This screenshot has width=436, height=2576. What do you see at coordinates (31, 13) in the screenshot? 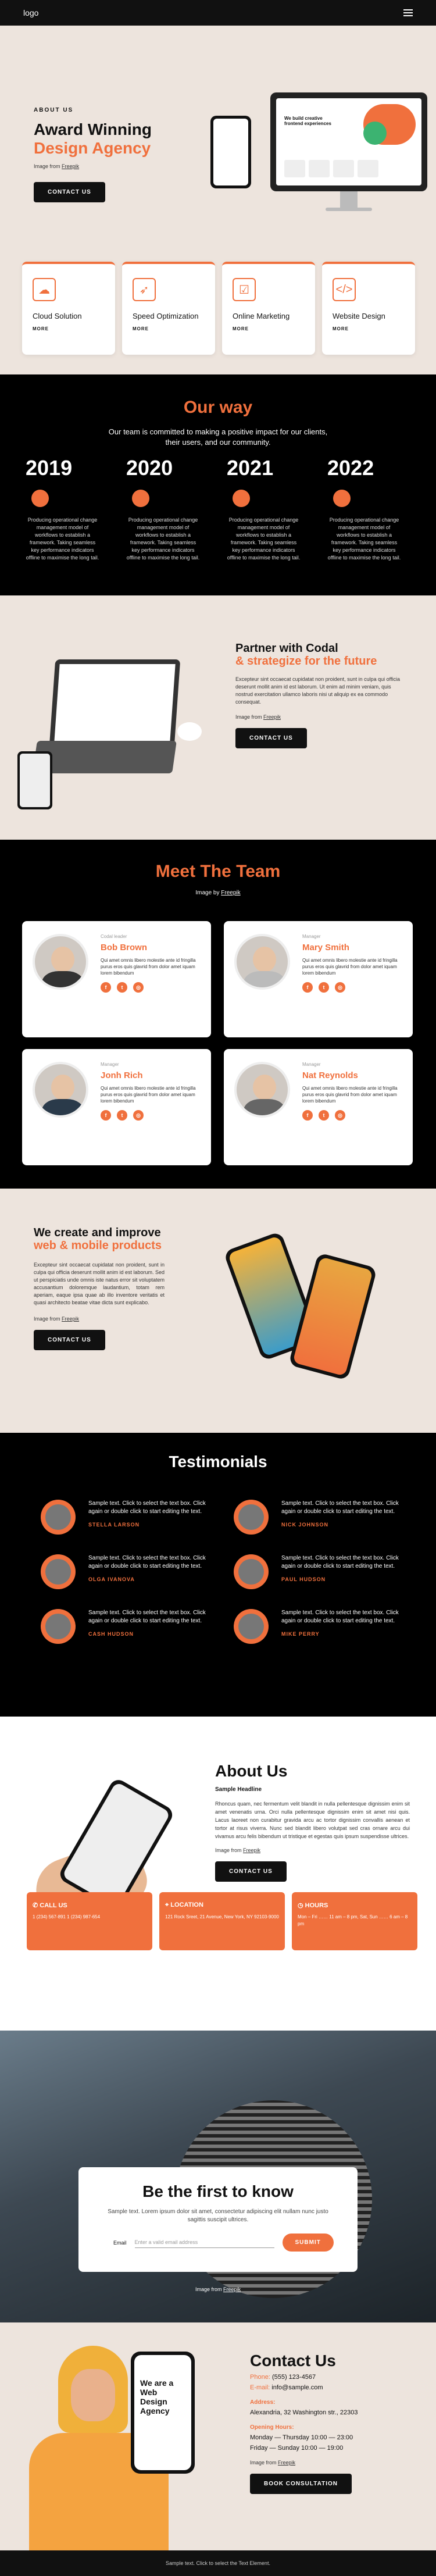
I see `logo: logo` at bounding box center [31, 13].